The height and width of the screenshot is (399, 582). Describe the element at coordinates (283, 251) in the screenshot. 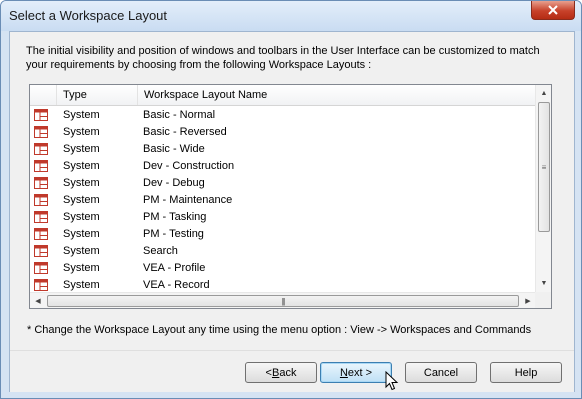

I see `table-row: System Search` at that location.